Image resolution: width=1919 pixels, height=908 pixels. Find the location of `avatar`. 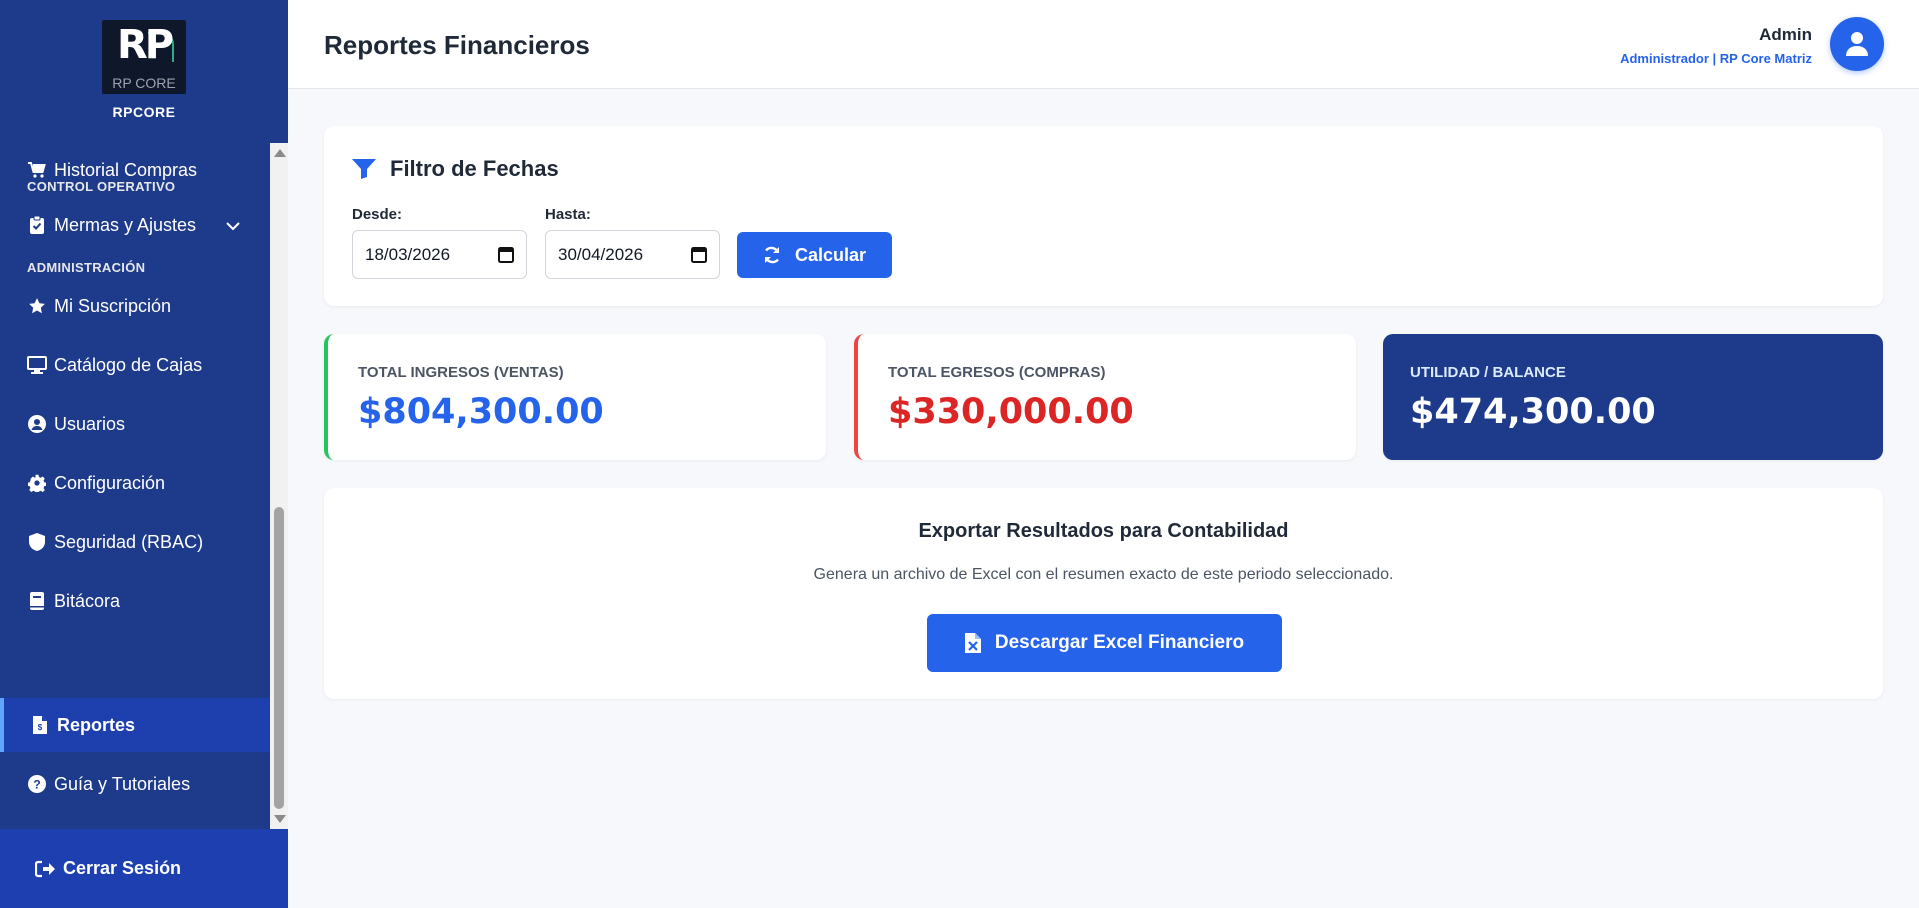

avatar is located at coordinates (1857, 44).